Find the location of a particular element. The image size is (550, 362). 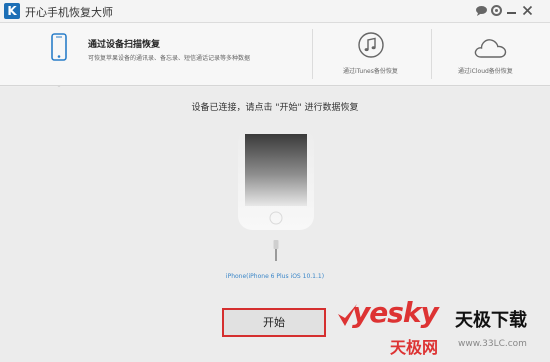

tab-icloud-backup: 通过iCloud备份恢复 is located at coordinates (491, 54).